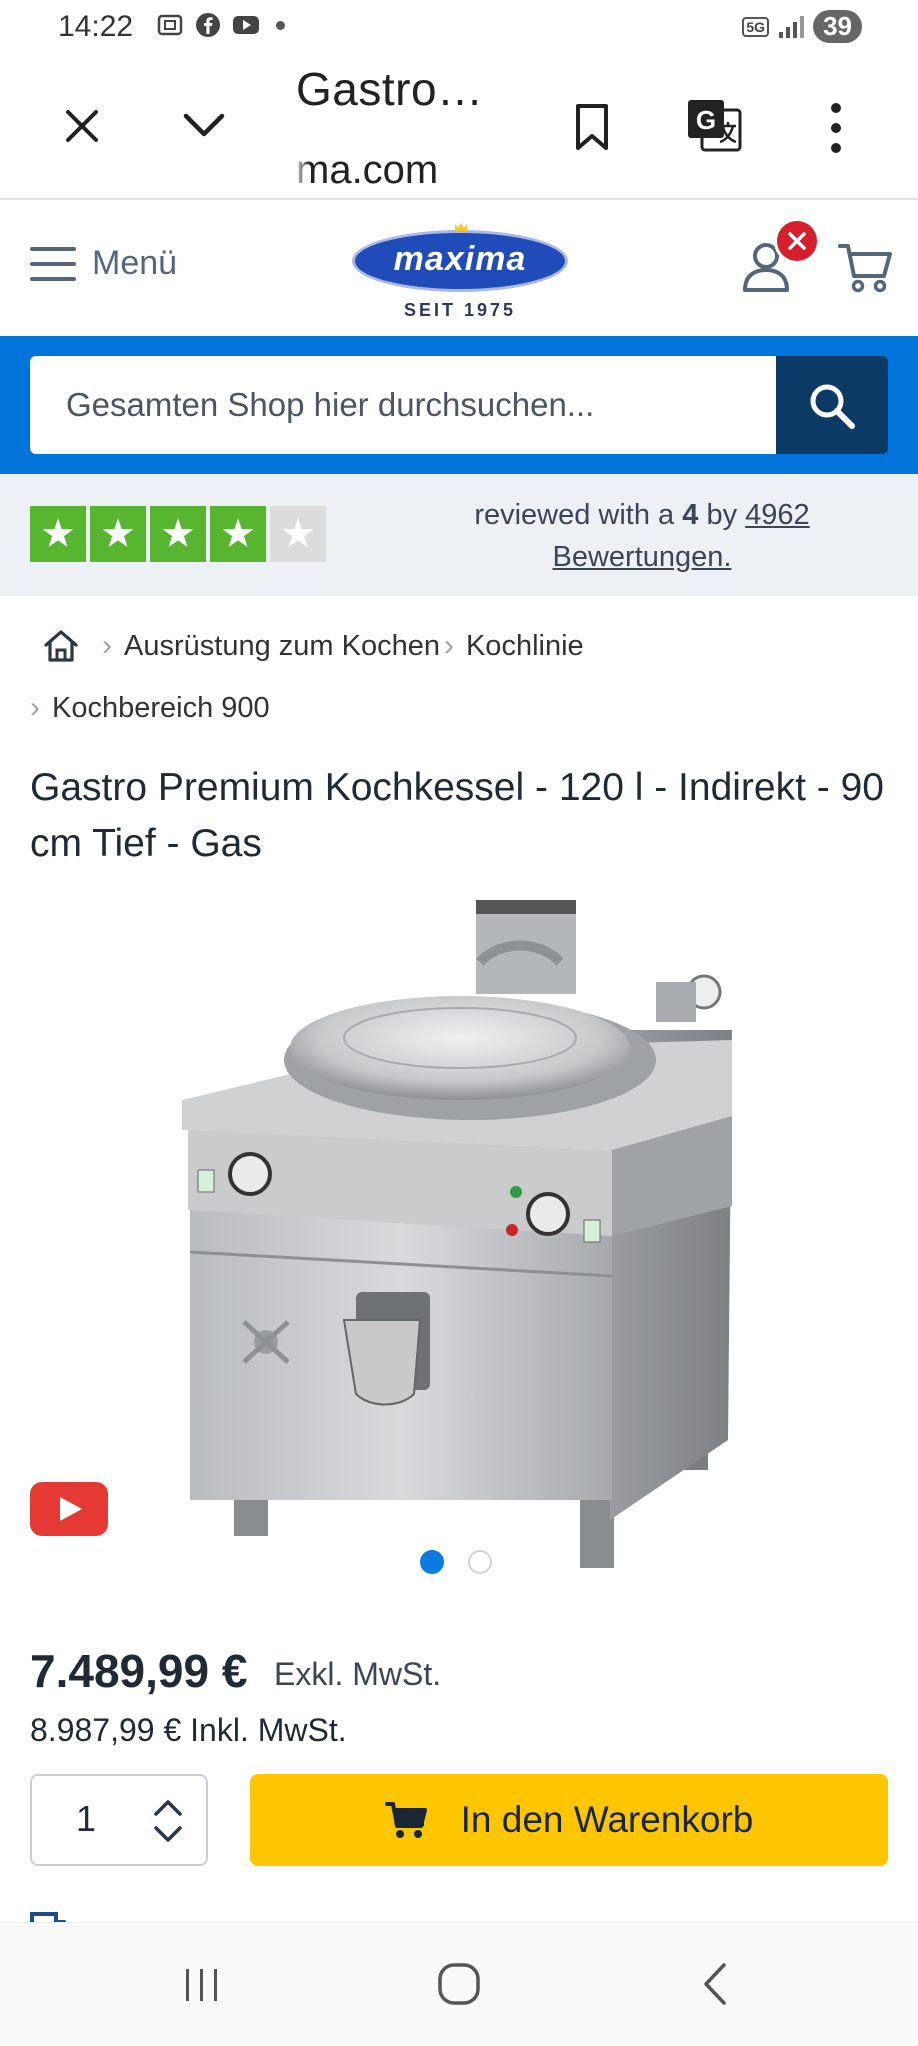 The image size is (918, 2046). I want to click on logout-badge, so click(797, 241).